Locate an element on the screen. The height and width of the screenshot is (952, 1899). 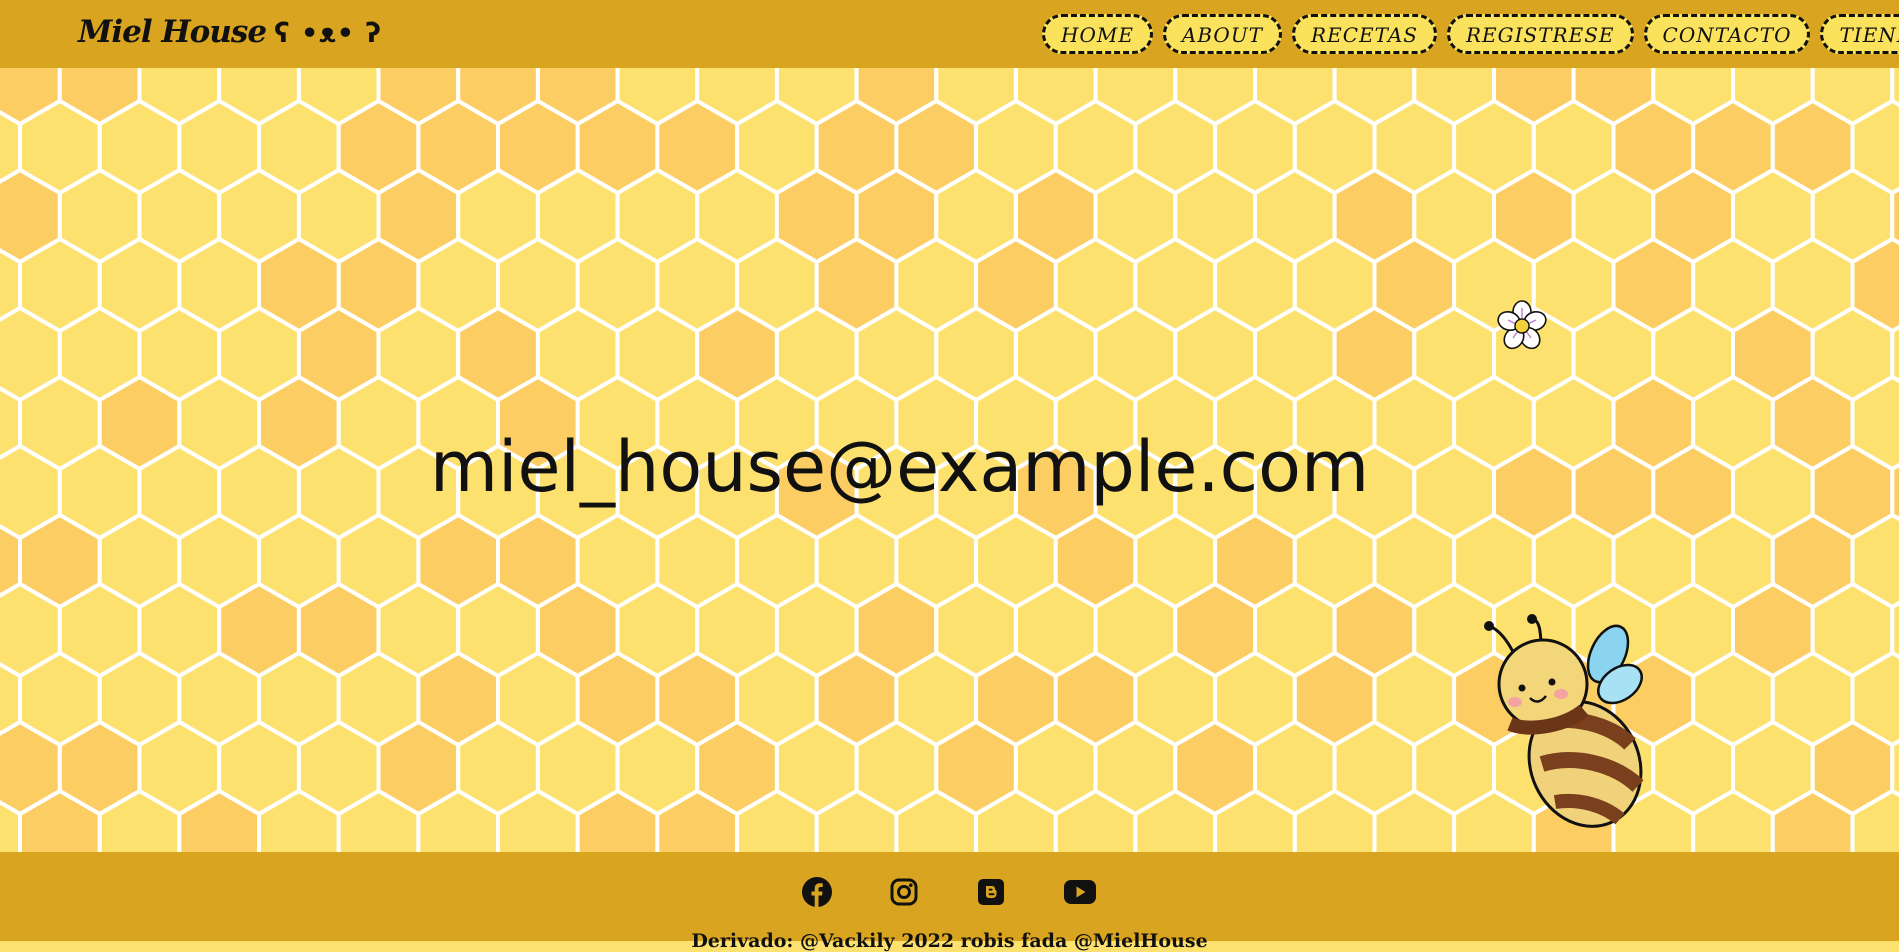
social-links is located at coordinates (949, 894).